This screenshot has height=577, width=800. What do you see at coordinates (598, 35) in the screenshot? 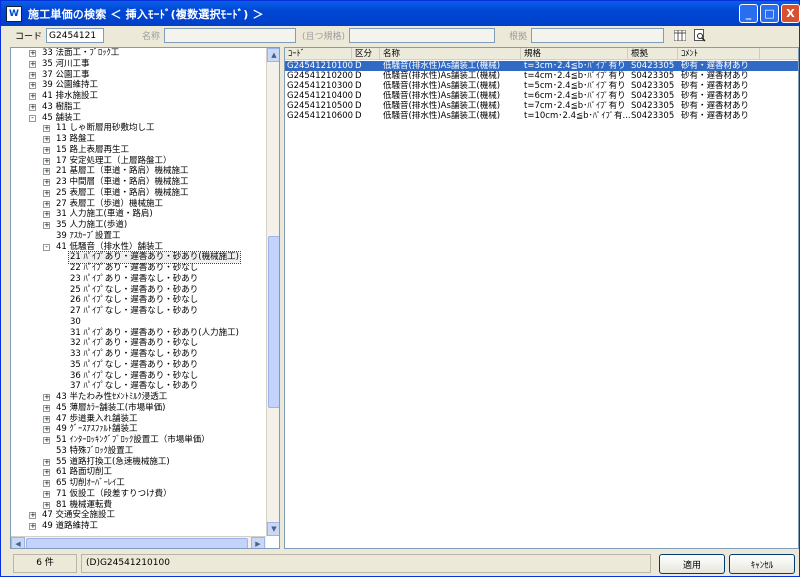
I see `basis-input` at bounding box center [598, 35].